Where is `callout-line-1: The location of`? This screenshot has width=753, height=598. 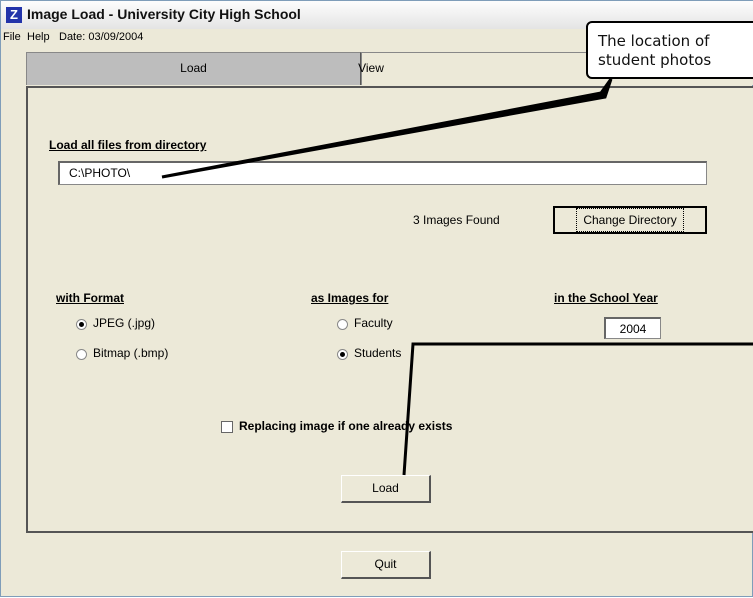 callout-line-1: The location of is located at coordinates (654, 41).